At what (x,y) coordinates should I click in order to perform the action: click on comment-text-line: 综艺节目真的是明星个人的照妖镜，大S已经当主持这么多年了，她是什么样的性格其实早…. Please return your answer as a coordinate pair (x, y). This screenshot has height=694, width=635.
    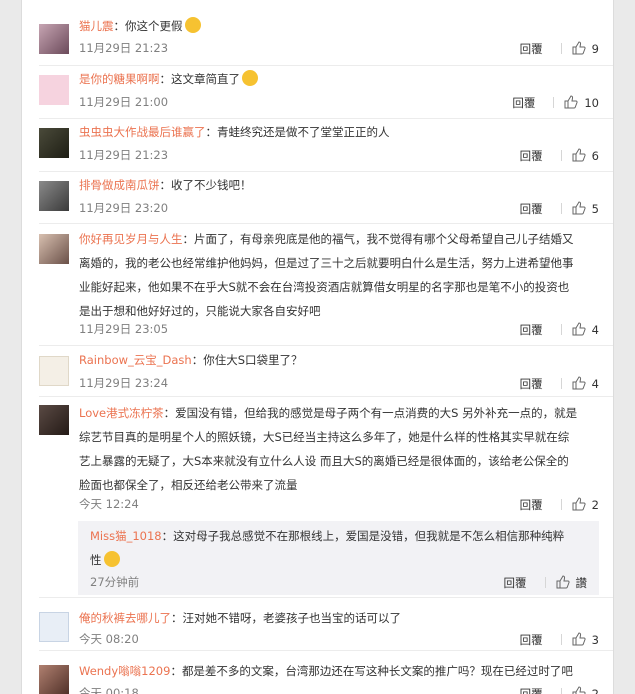
    Looking at the image, I should click on (324, 437).